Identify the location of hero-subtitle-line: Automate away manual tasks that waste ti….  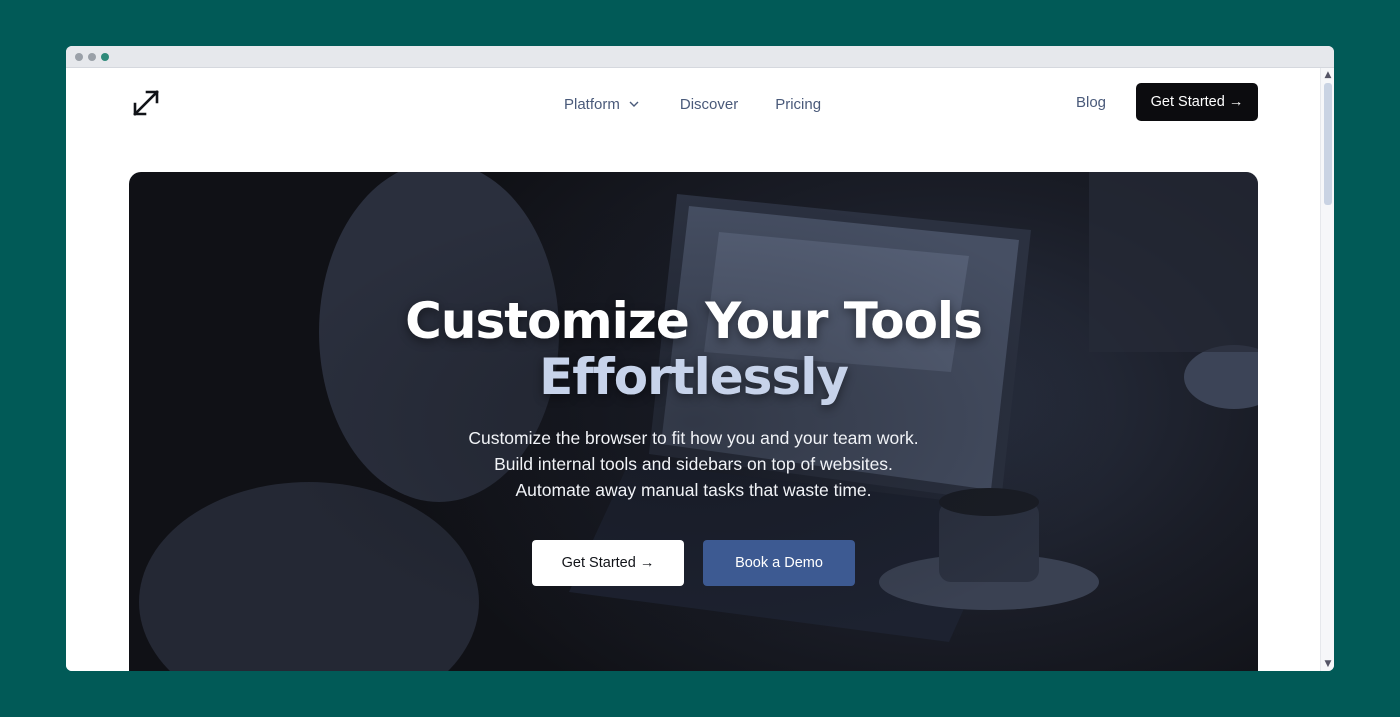
(693, 490).